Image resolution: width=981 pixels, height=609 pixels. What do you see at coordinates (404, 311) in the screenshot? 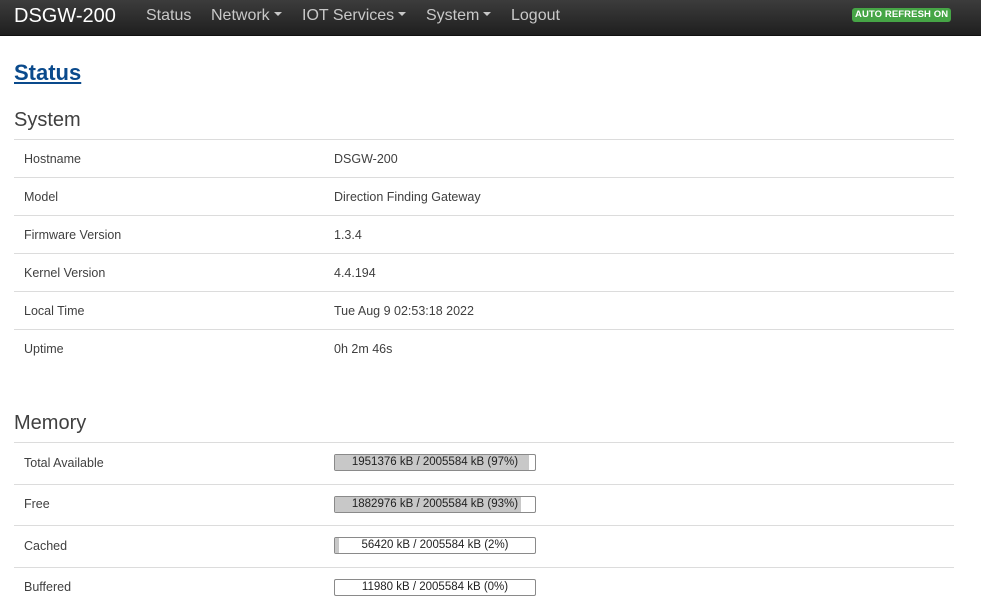
I see `row-value: Tue Aug 9 02:53:18 2022` at bounding box center [404, 311].